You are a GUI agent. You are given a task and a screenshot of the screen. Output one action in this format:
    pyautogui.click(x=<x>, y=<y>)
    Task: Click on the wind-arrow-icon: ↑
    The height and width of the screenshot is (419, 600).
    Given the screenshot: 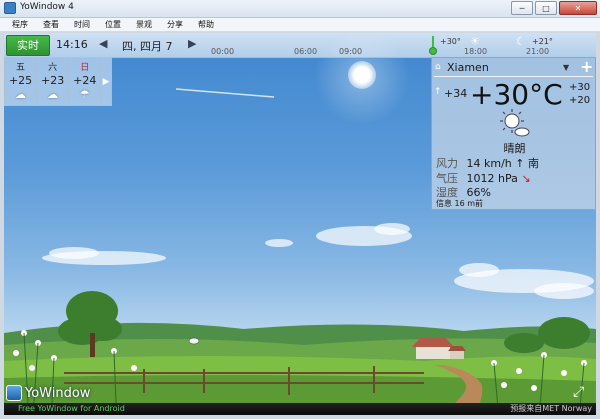 What is the action you would take?
    pyautogui.click(x=520, y=163)
    